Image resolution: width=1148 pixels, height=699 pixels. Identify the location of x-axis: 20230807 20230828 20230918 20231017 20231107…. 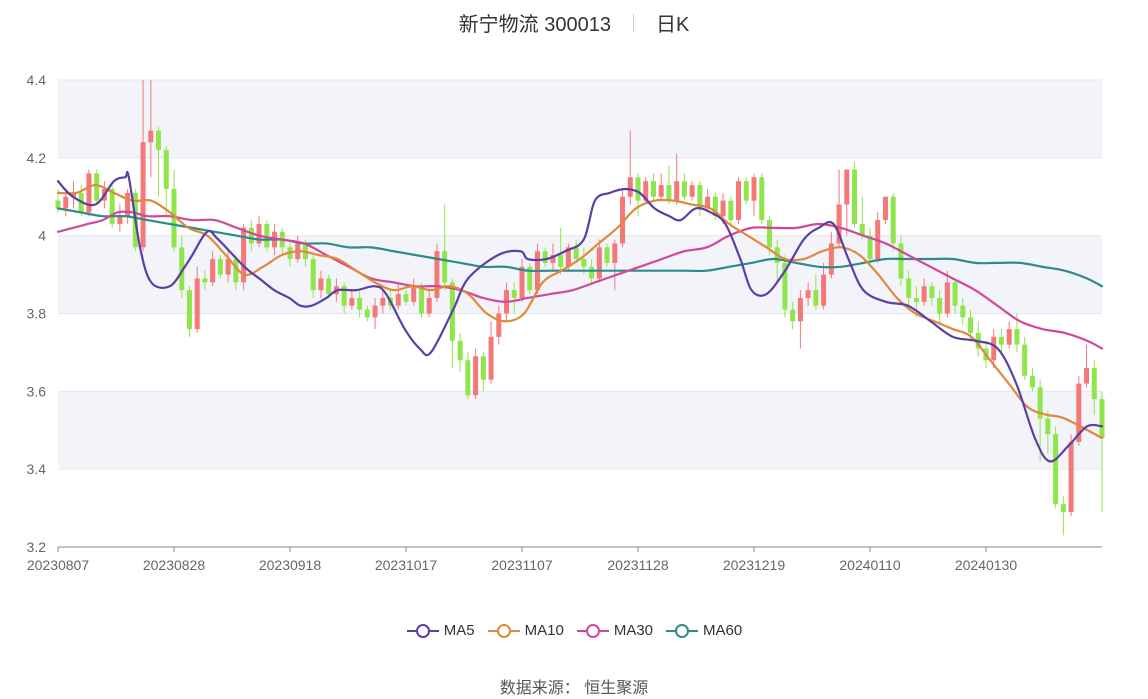
(564, 559).